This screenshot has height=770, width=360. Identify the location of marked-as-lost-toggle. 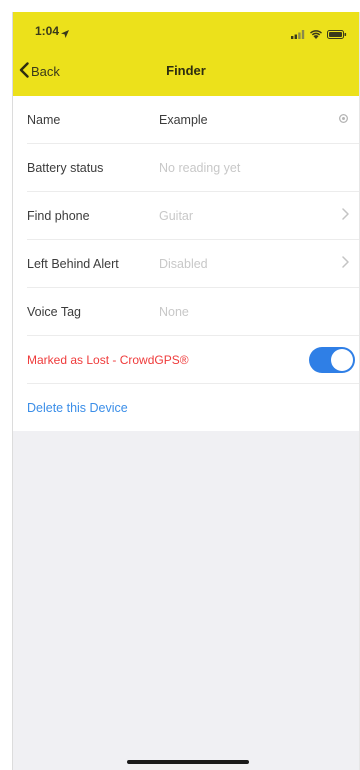
(332, 359).